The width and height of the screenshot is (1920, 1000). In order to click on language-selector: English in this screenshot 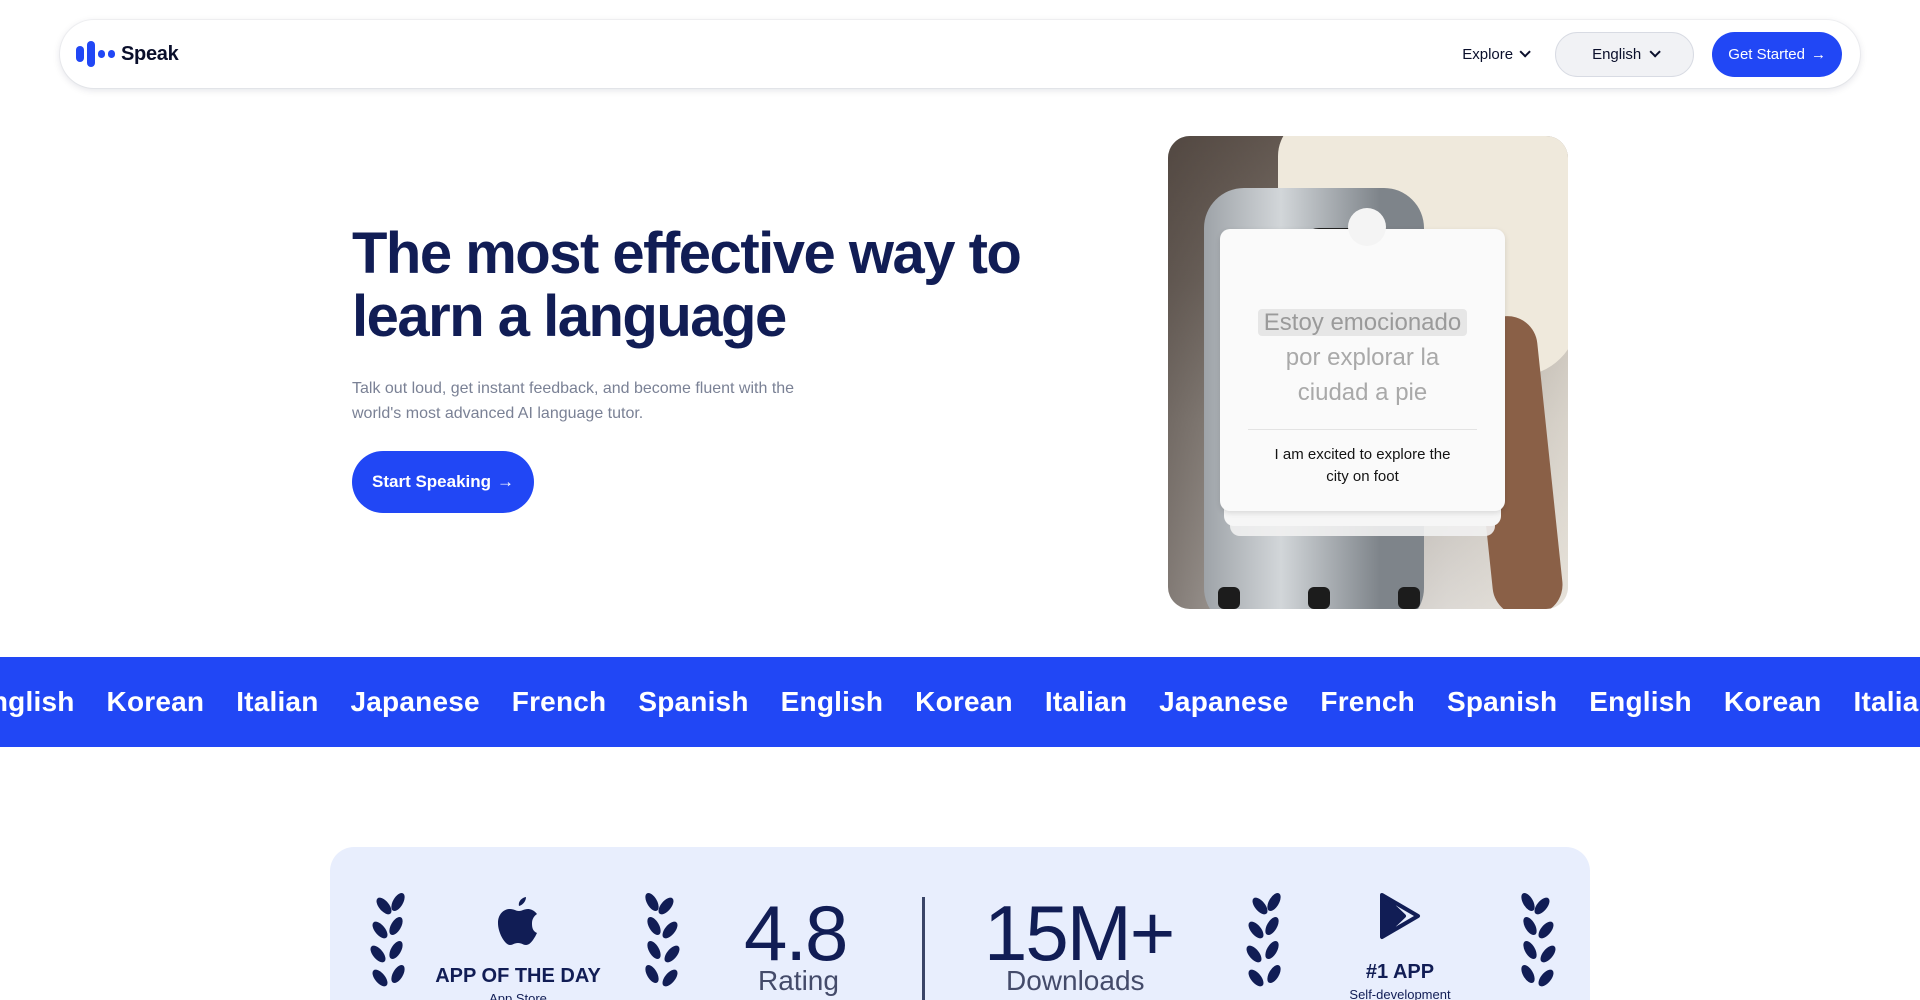, I will do `click(1625, 54)`.